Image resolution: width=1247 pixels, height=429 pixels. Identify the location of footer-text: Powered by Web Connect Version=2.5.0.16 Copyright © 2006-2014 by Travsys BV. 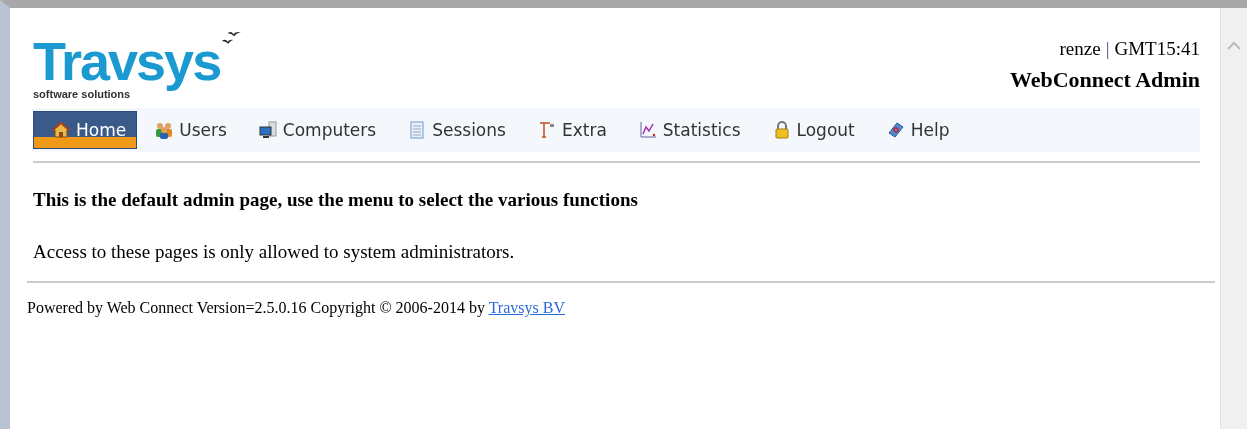
(296, 308).